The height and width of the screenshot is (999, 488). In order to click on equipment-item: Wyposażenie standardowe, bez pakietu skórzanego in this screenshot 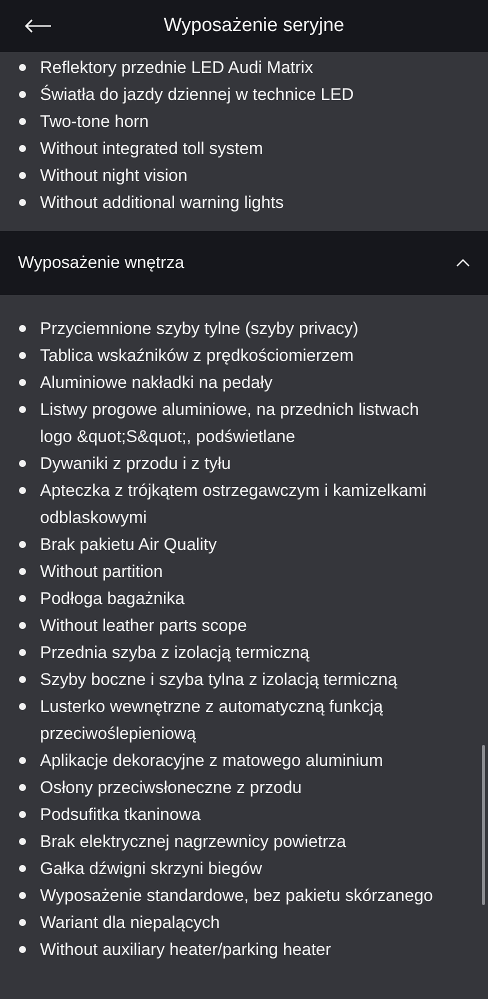, I will do `click(237, 896)`.